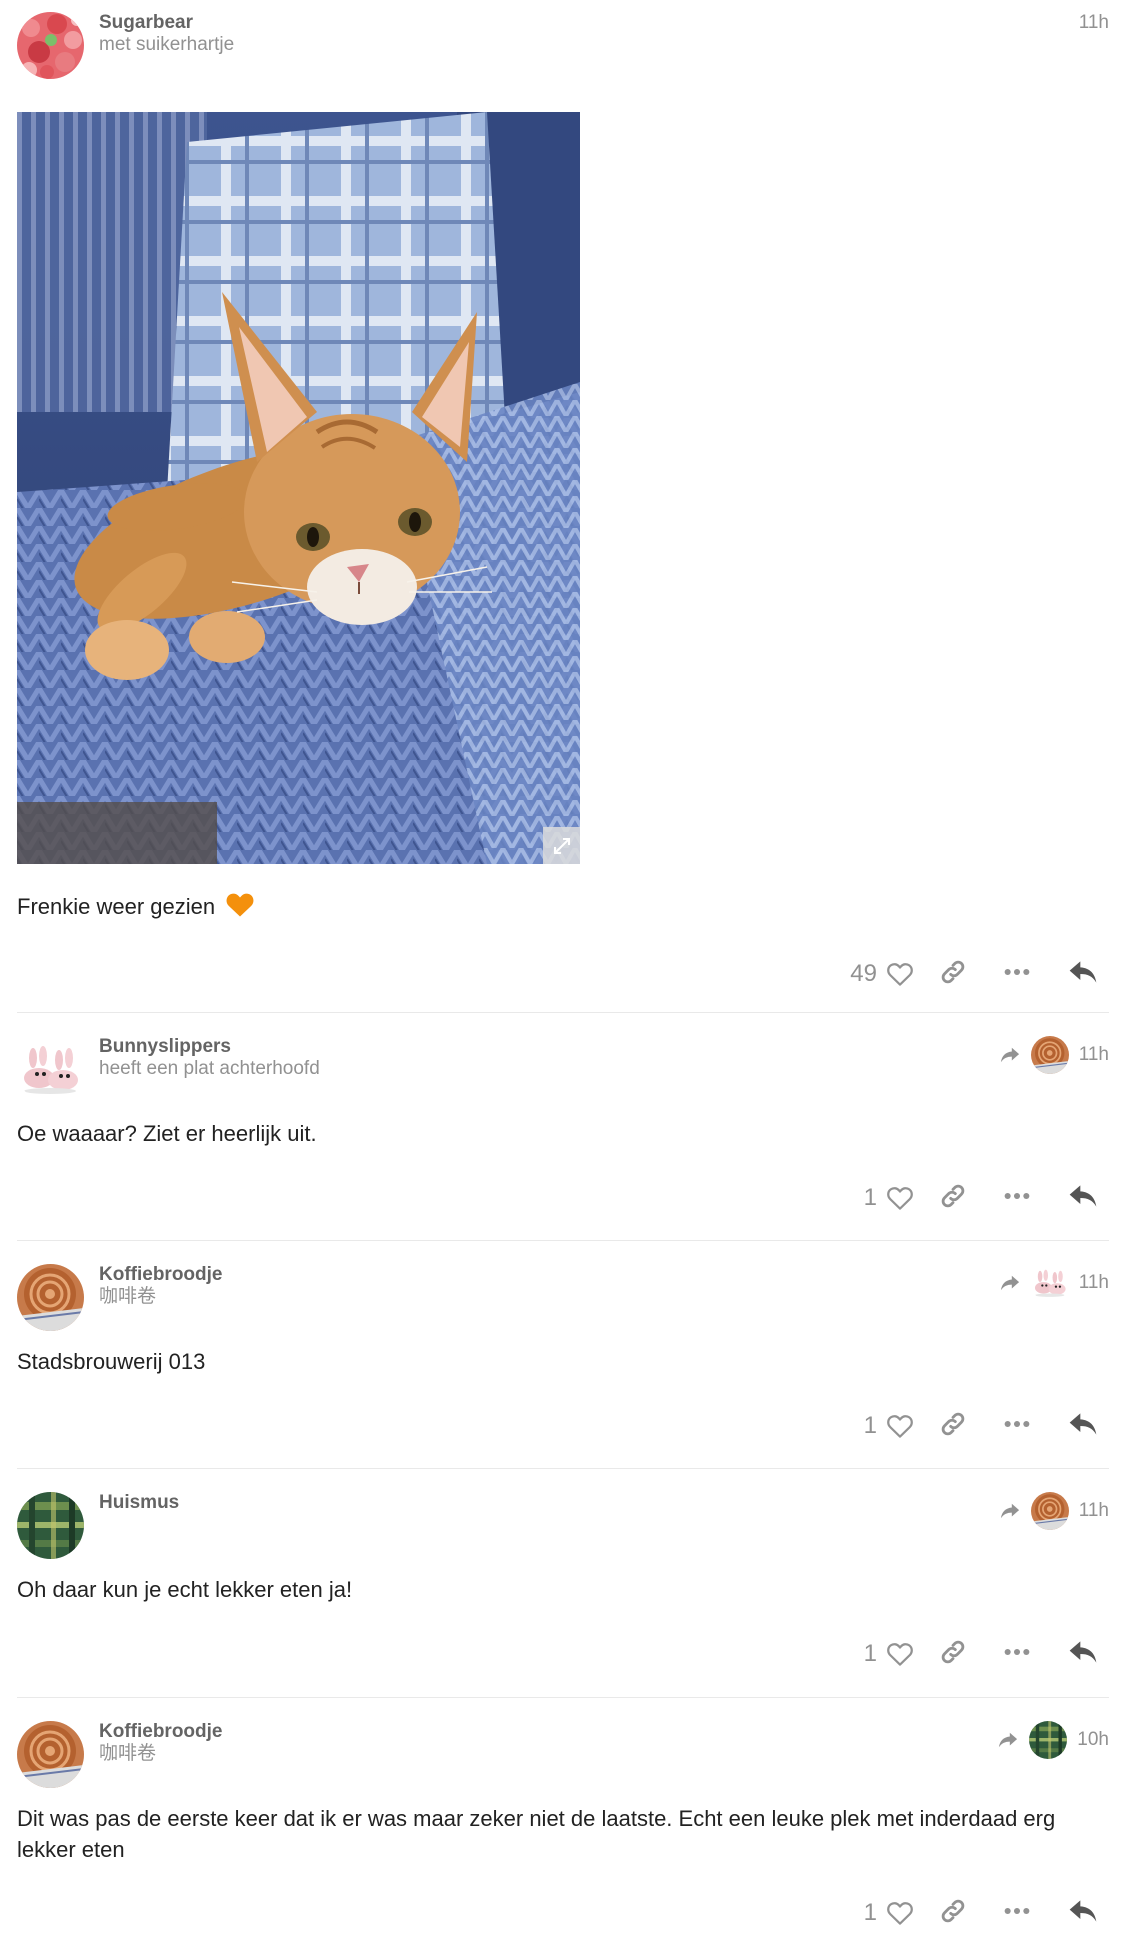 Image resolution: width=1125 pixels, height=1933 pixels. What do you see at coordinates (50, 1525) in the screenshot?
I see `user-avatar-huismus` at bounding box center [50, 1525].